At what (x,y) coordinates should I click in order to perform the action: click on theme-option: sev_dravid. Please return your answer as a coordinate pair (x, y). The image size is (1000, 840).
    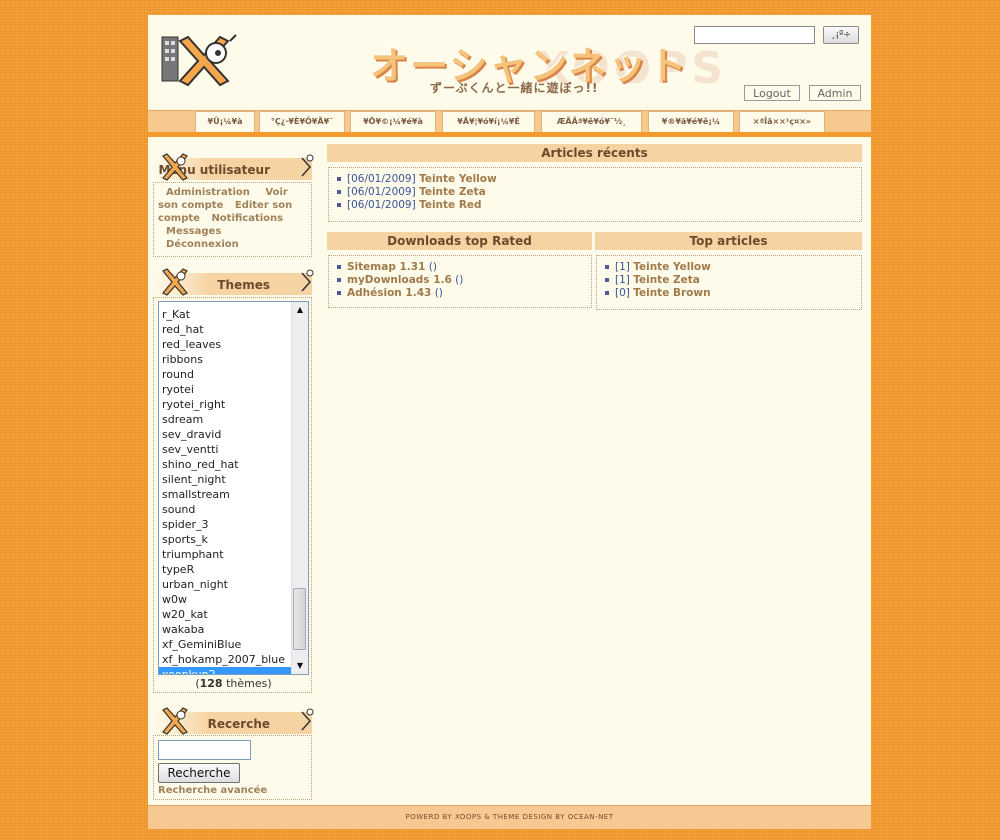
    Looking at the image, I should click on (225, 434).